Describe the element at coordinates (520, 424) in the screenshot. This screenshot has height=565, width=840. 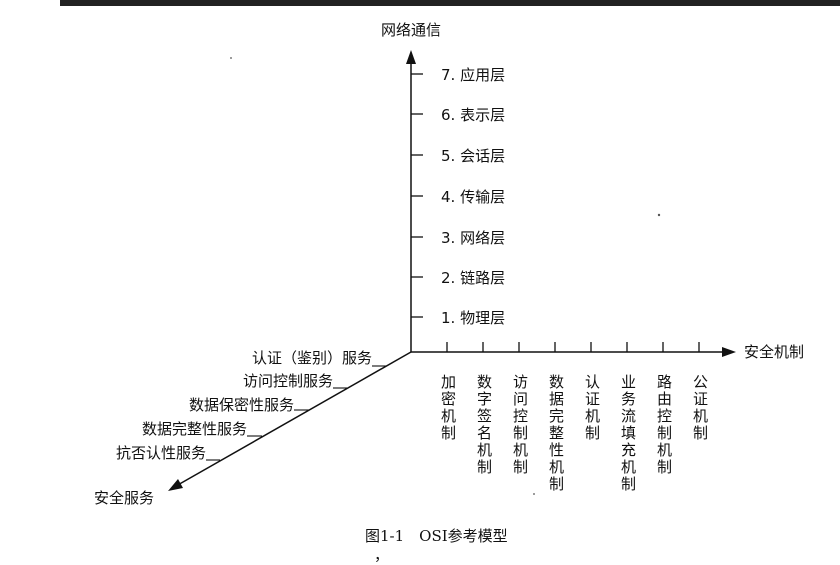
I see `mechanism-label: 访问控制机制` at that location.